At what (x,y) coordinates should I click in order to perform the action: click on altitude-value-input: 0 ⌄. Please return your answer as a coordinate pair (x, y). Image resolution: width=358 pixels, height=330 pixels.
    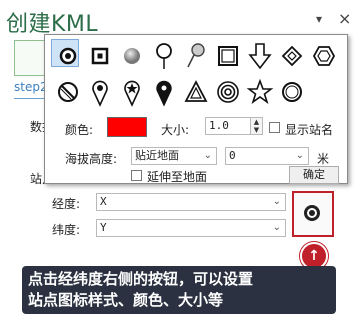
    Looking at the image, I should click on (267, 156).